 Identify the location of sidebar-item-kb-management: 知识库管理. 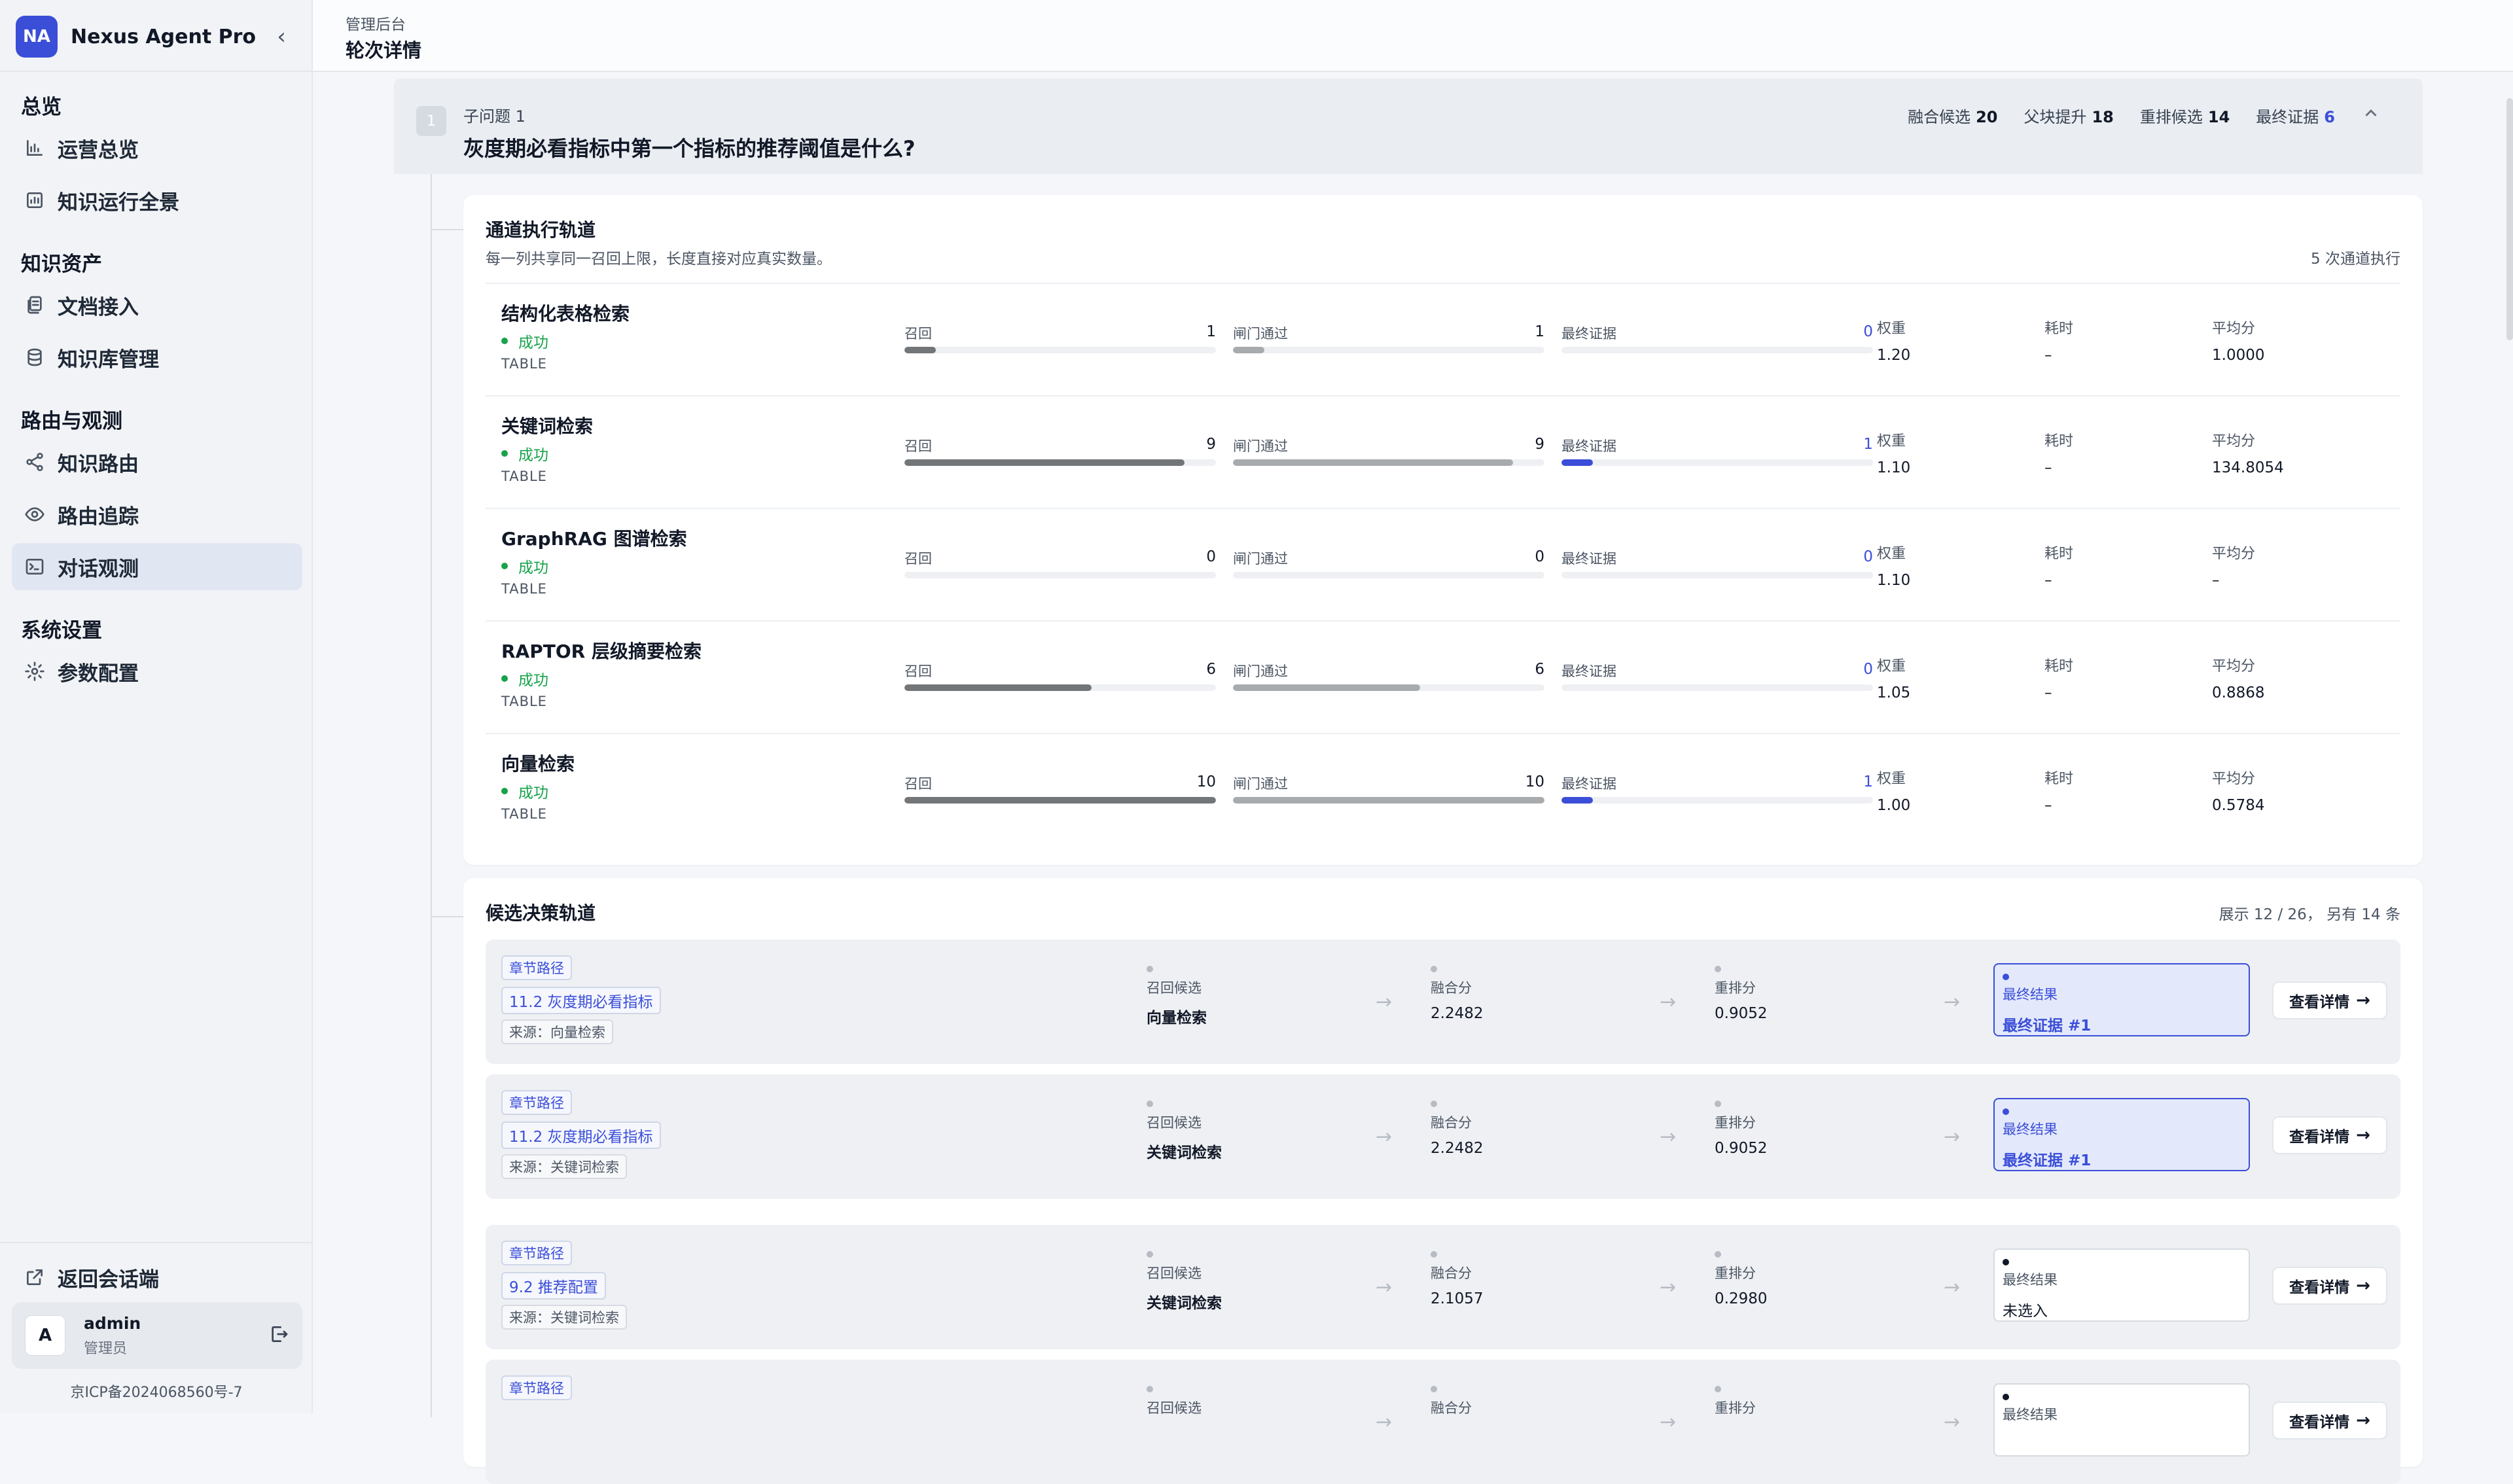
(157, 358).